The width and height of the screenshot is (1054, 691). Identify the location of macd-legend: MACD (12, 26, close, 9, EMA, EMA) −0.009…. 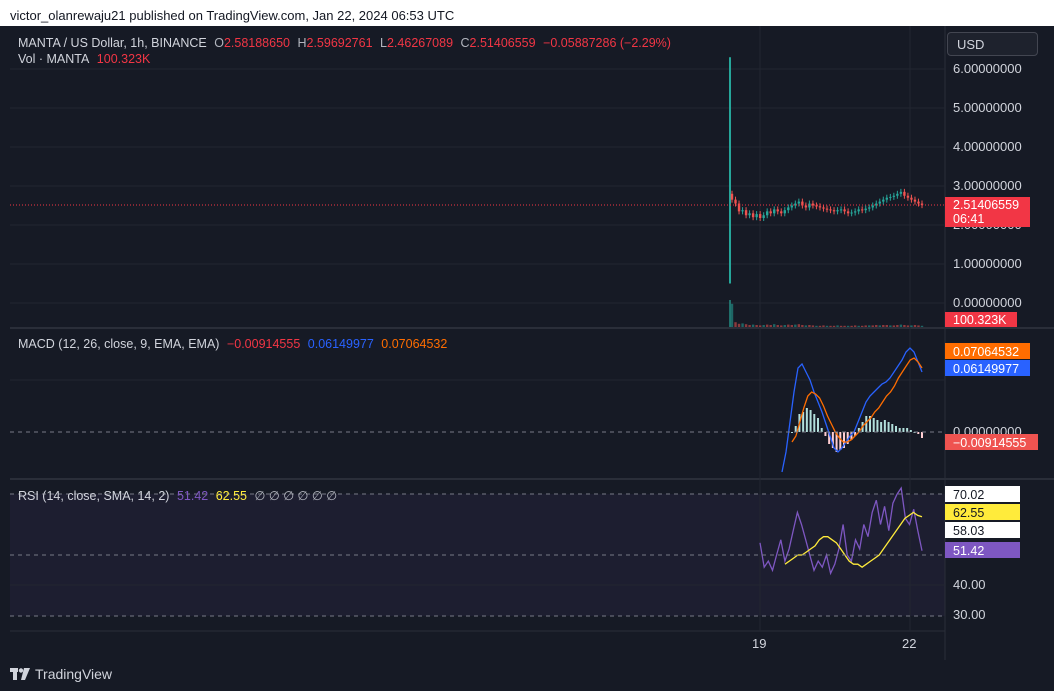
(234, 344).